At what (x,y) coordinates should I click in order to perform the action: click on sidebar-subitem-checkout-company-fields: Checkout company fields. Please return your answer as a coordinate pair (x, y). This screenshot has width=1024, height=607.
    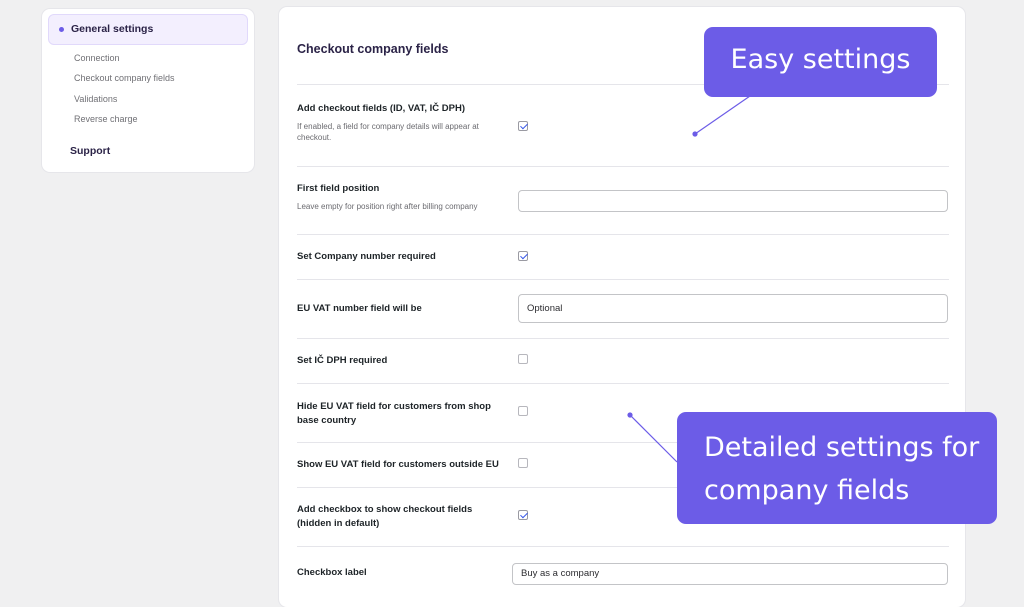
    Looking at the image, I should click on (124, 78).